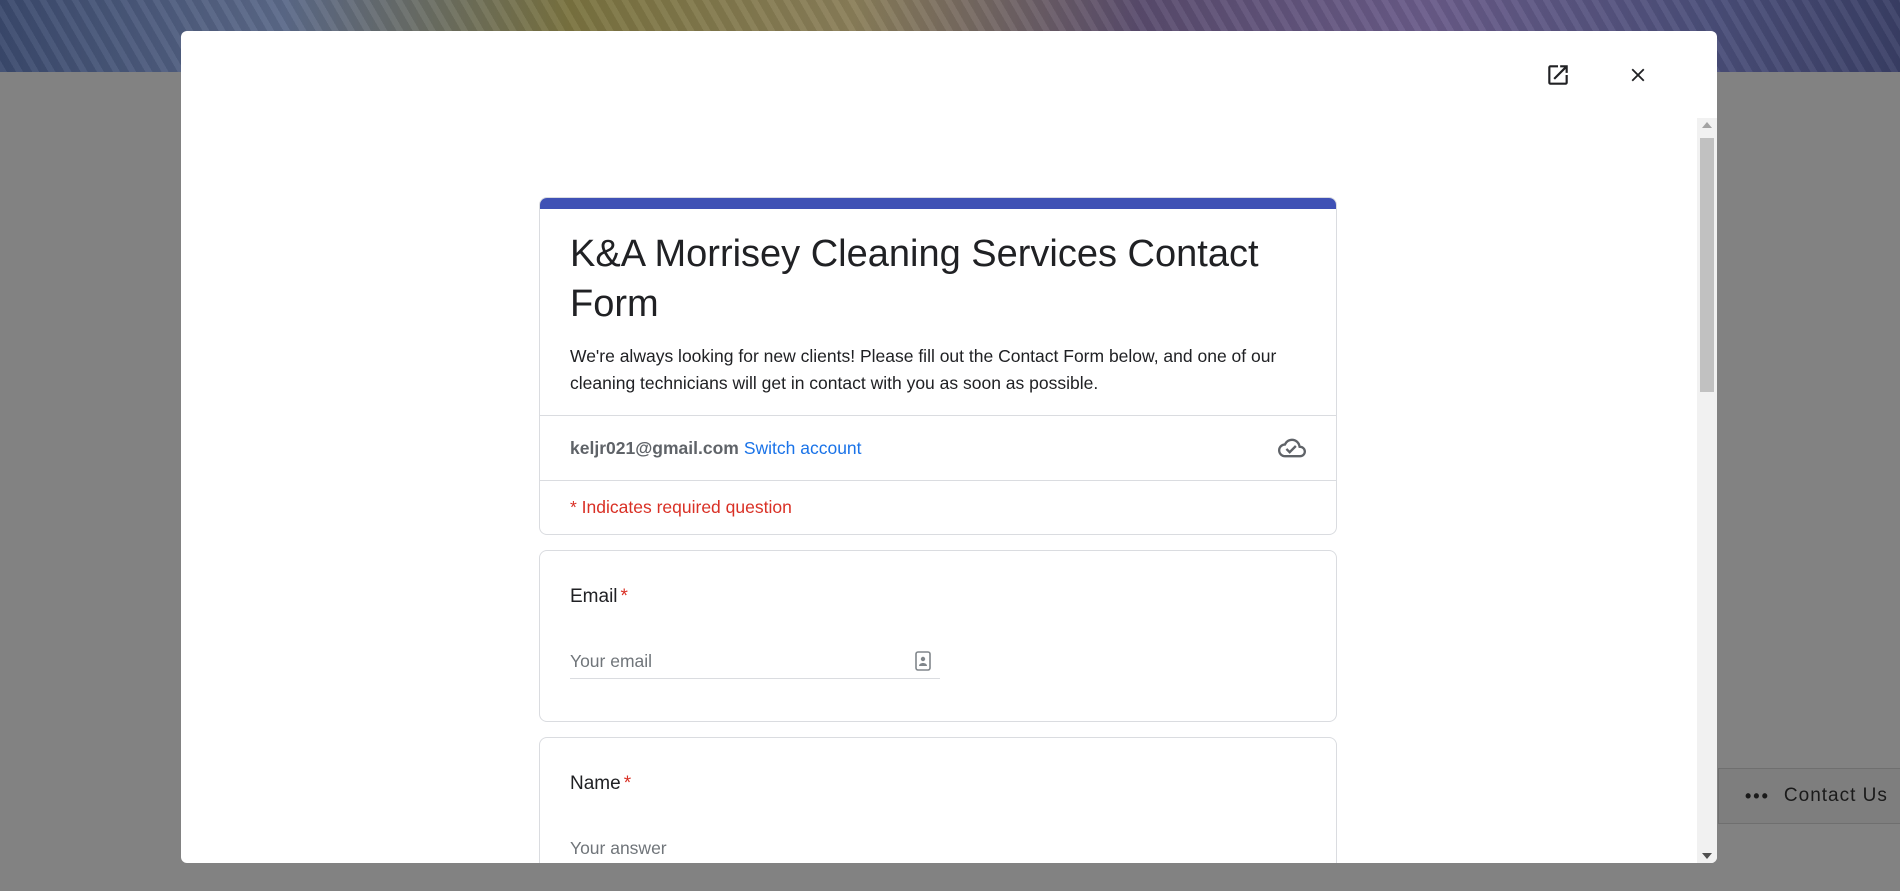  I want to click on question-email-card: Email * Your email, so click(938, 636).